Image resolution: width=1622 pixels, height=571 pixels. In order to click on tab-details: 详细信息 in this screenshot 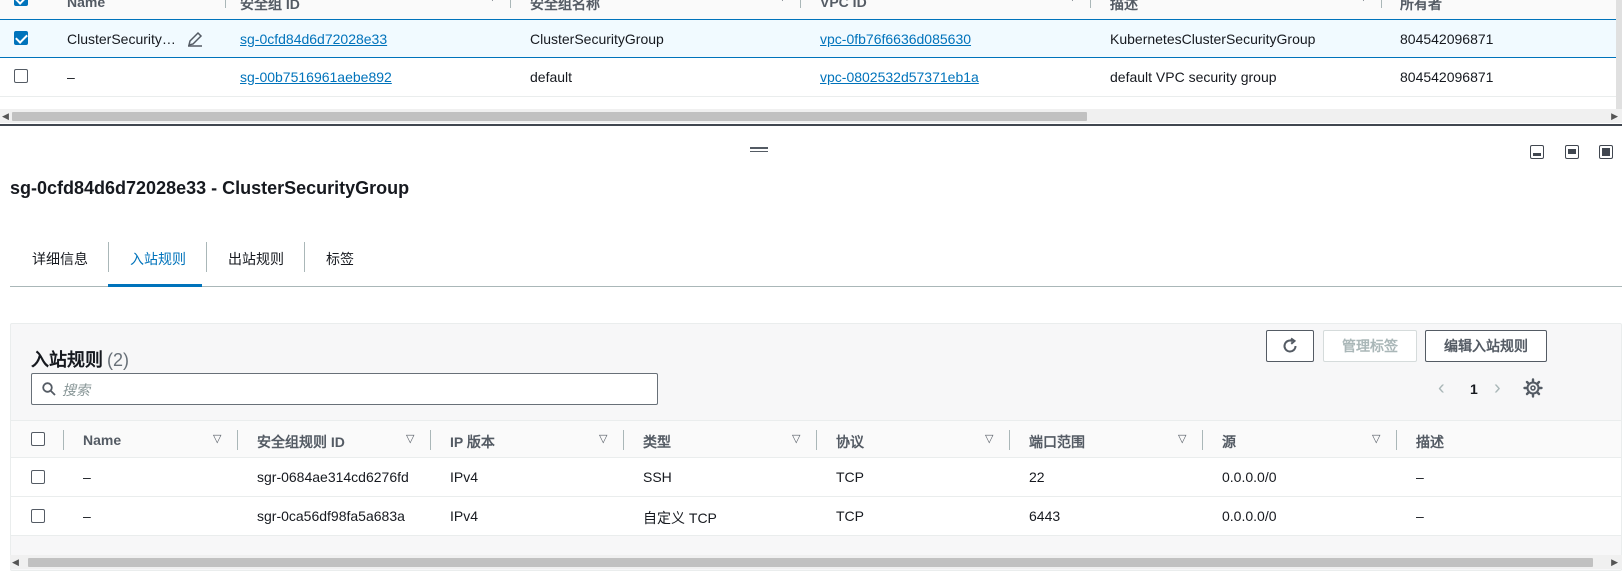, I will do `click(60, 259)`.